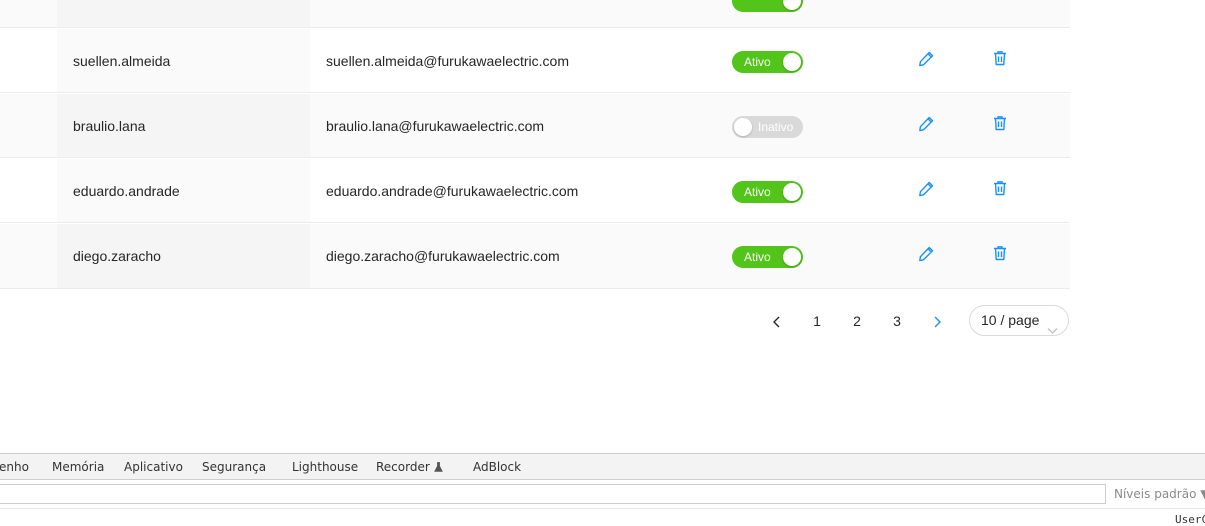  I want to click on tab-recorder: Recorder, so click(409, 467).